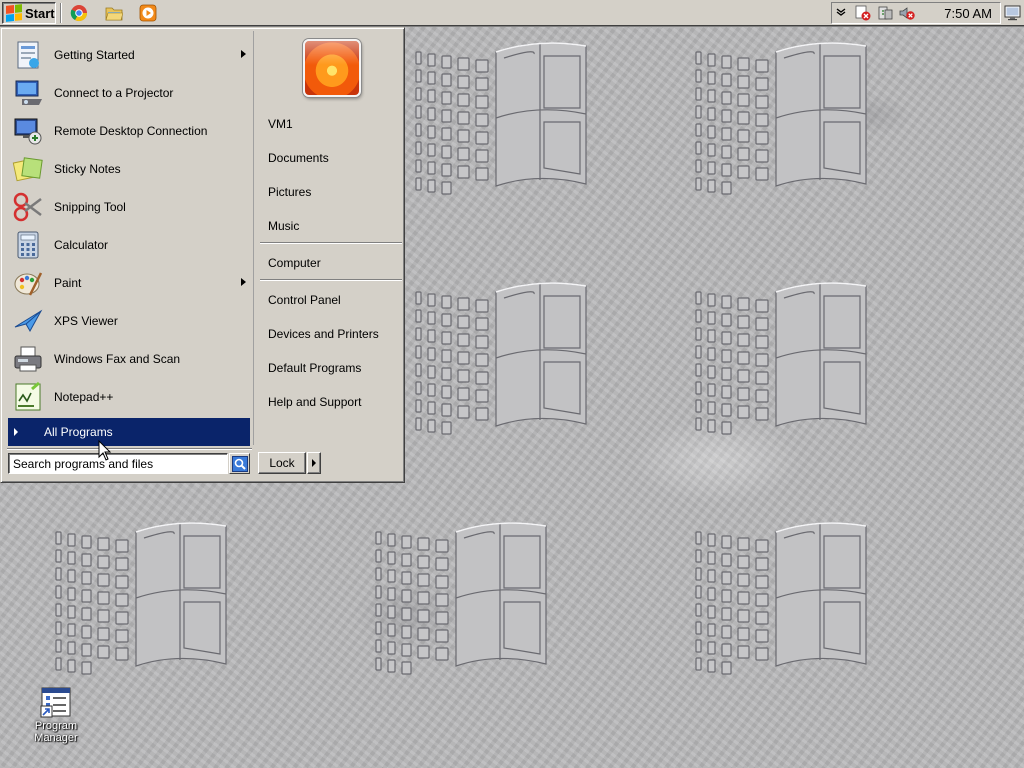  What do you see at coordinates (94, 55) in the screenshot?
I see `program-label: Getting Started` at bounding box center [94, 55].